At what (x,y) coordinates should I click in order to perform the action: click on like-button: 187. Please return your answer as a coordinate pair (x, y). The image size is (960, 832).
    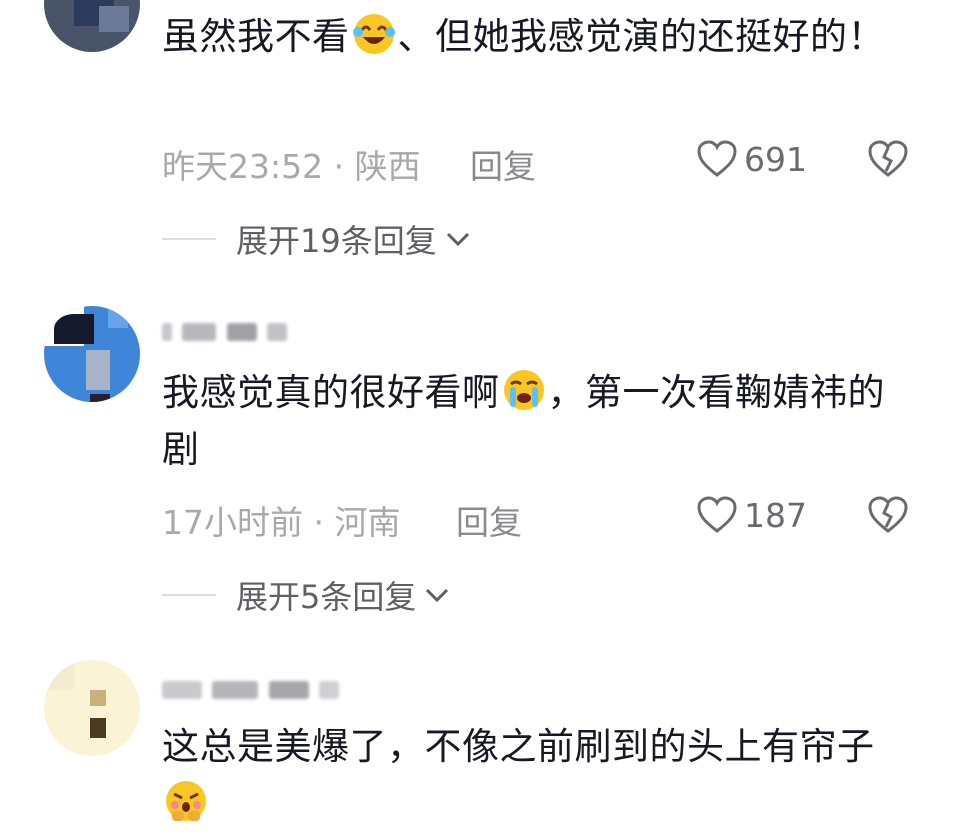
    Looking at the image, I should click on (751, 515).